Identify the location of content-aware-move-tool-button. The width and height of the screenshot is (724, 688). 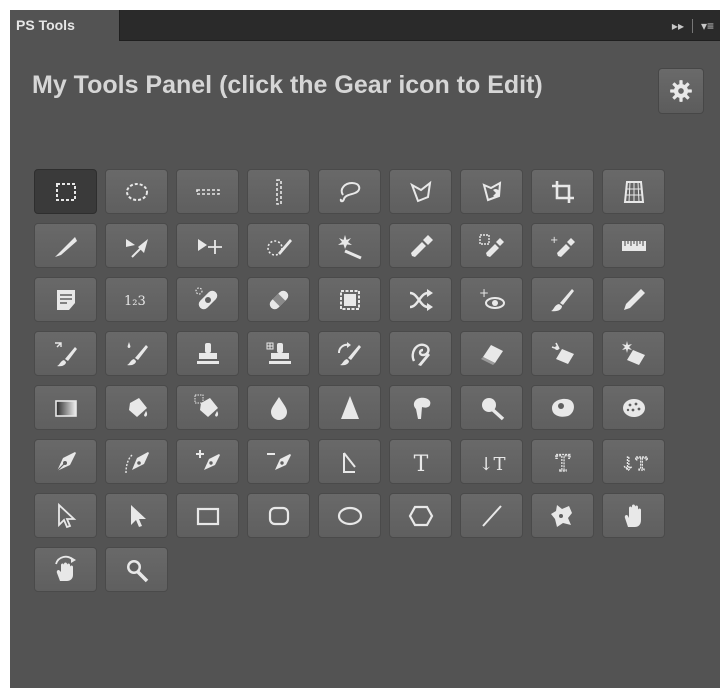
(420, 299).